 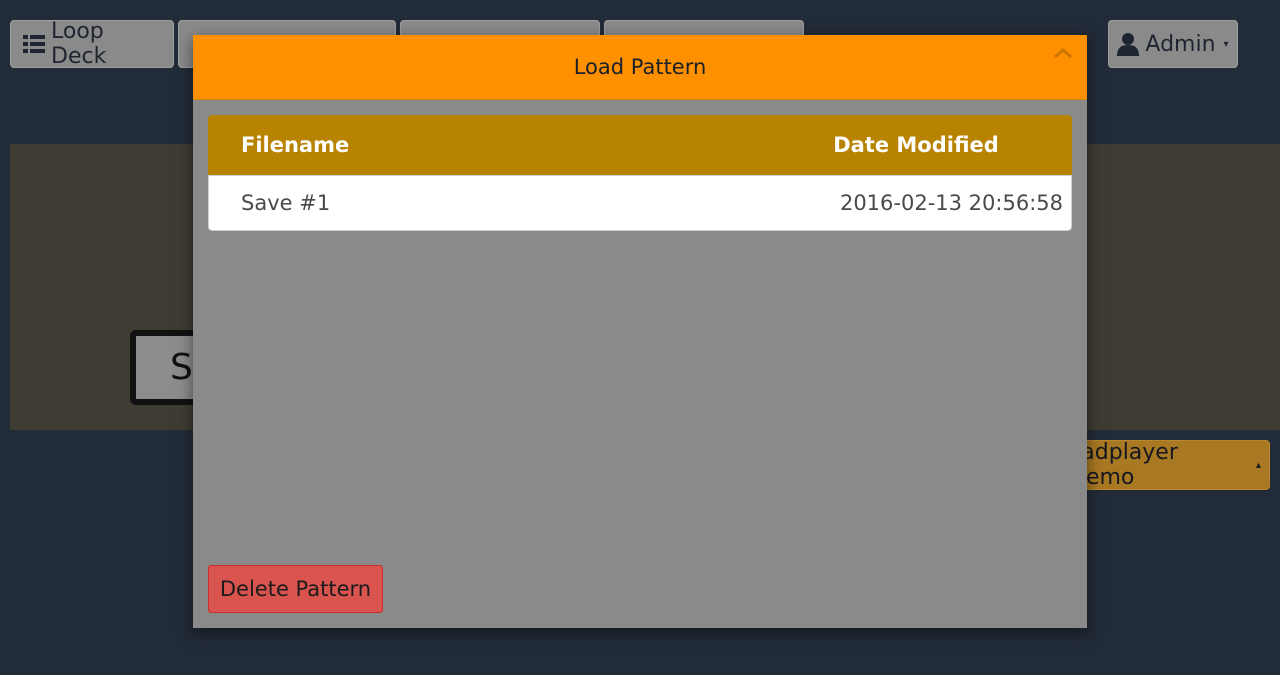 What do you see at coordinates (951, 203) in the screenshot?
I see `row-date-modified: 2016-02-13 20:56:58` at bounding box center [951, 203].